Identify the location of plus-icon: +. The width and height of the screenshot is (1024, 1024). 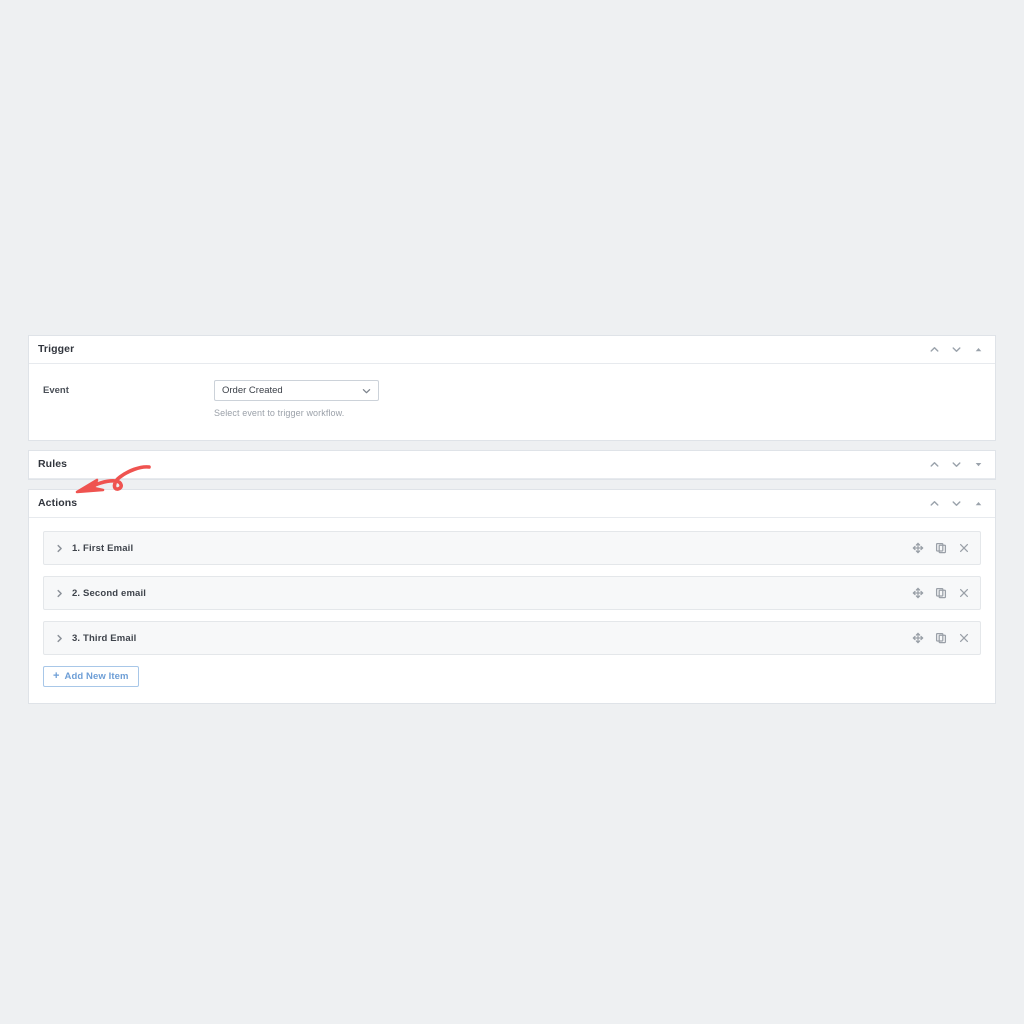
(56, 675).